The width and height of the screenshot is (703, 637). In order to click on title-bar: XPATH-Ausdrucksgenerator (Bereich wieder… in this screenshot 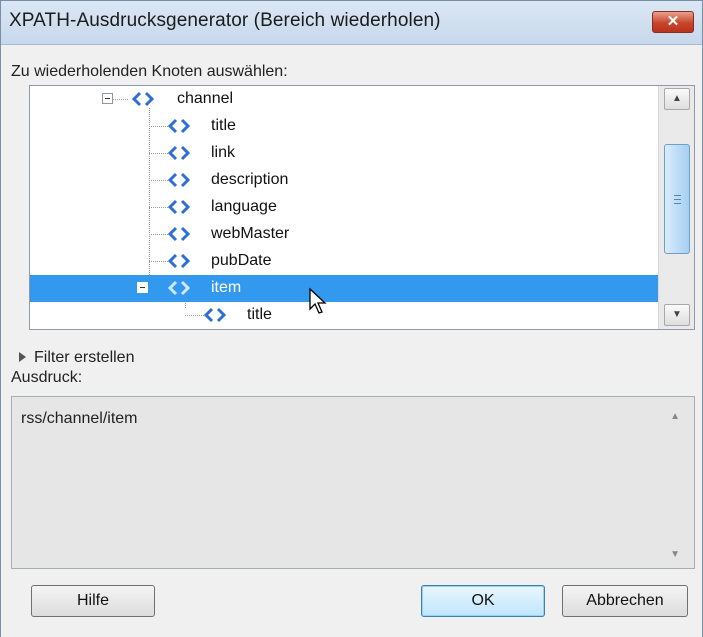, I will do `click(351, 23)`.